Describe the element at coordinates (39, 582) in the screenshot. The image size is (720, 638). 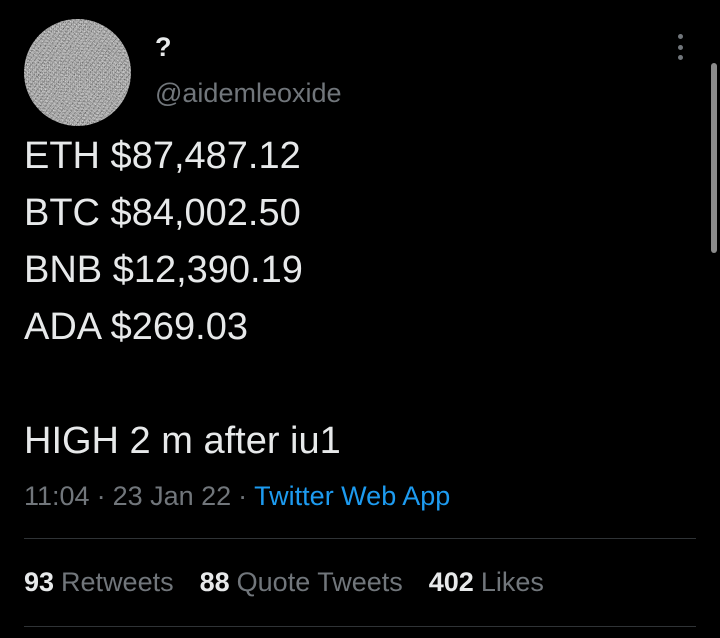
I see `retweets-count: 93` at that location.